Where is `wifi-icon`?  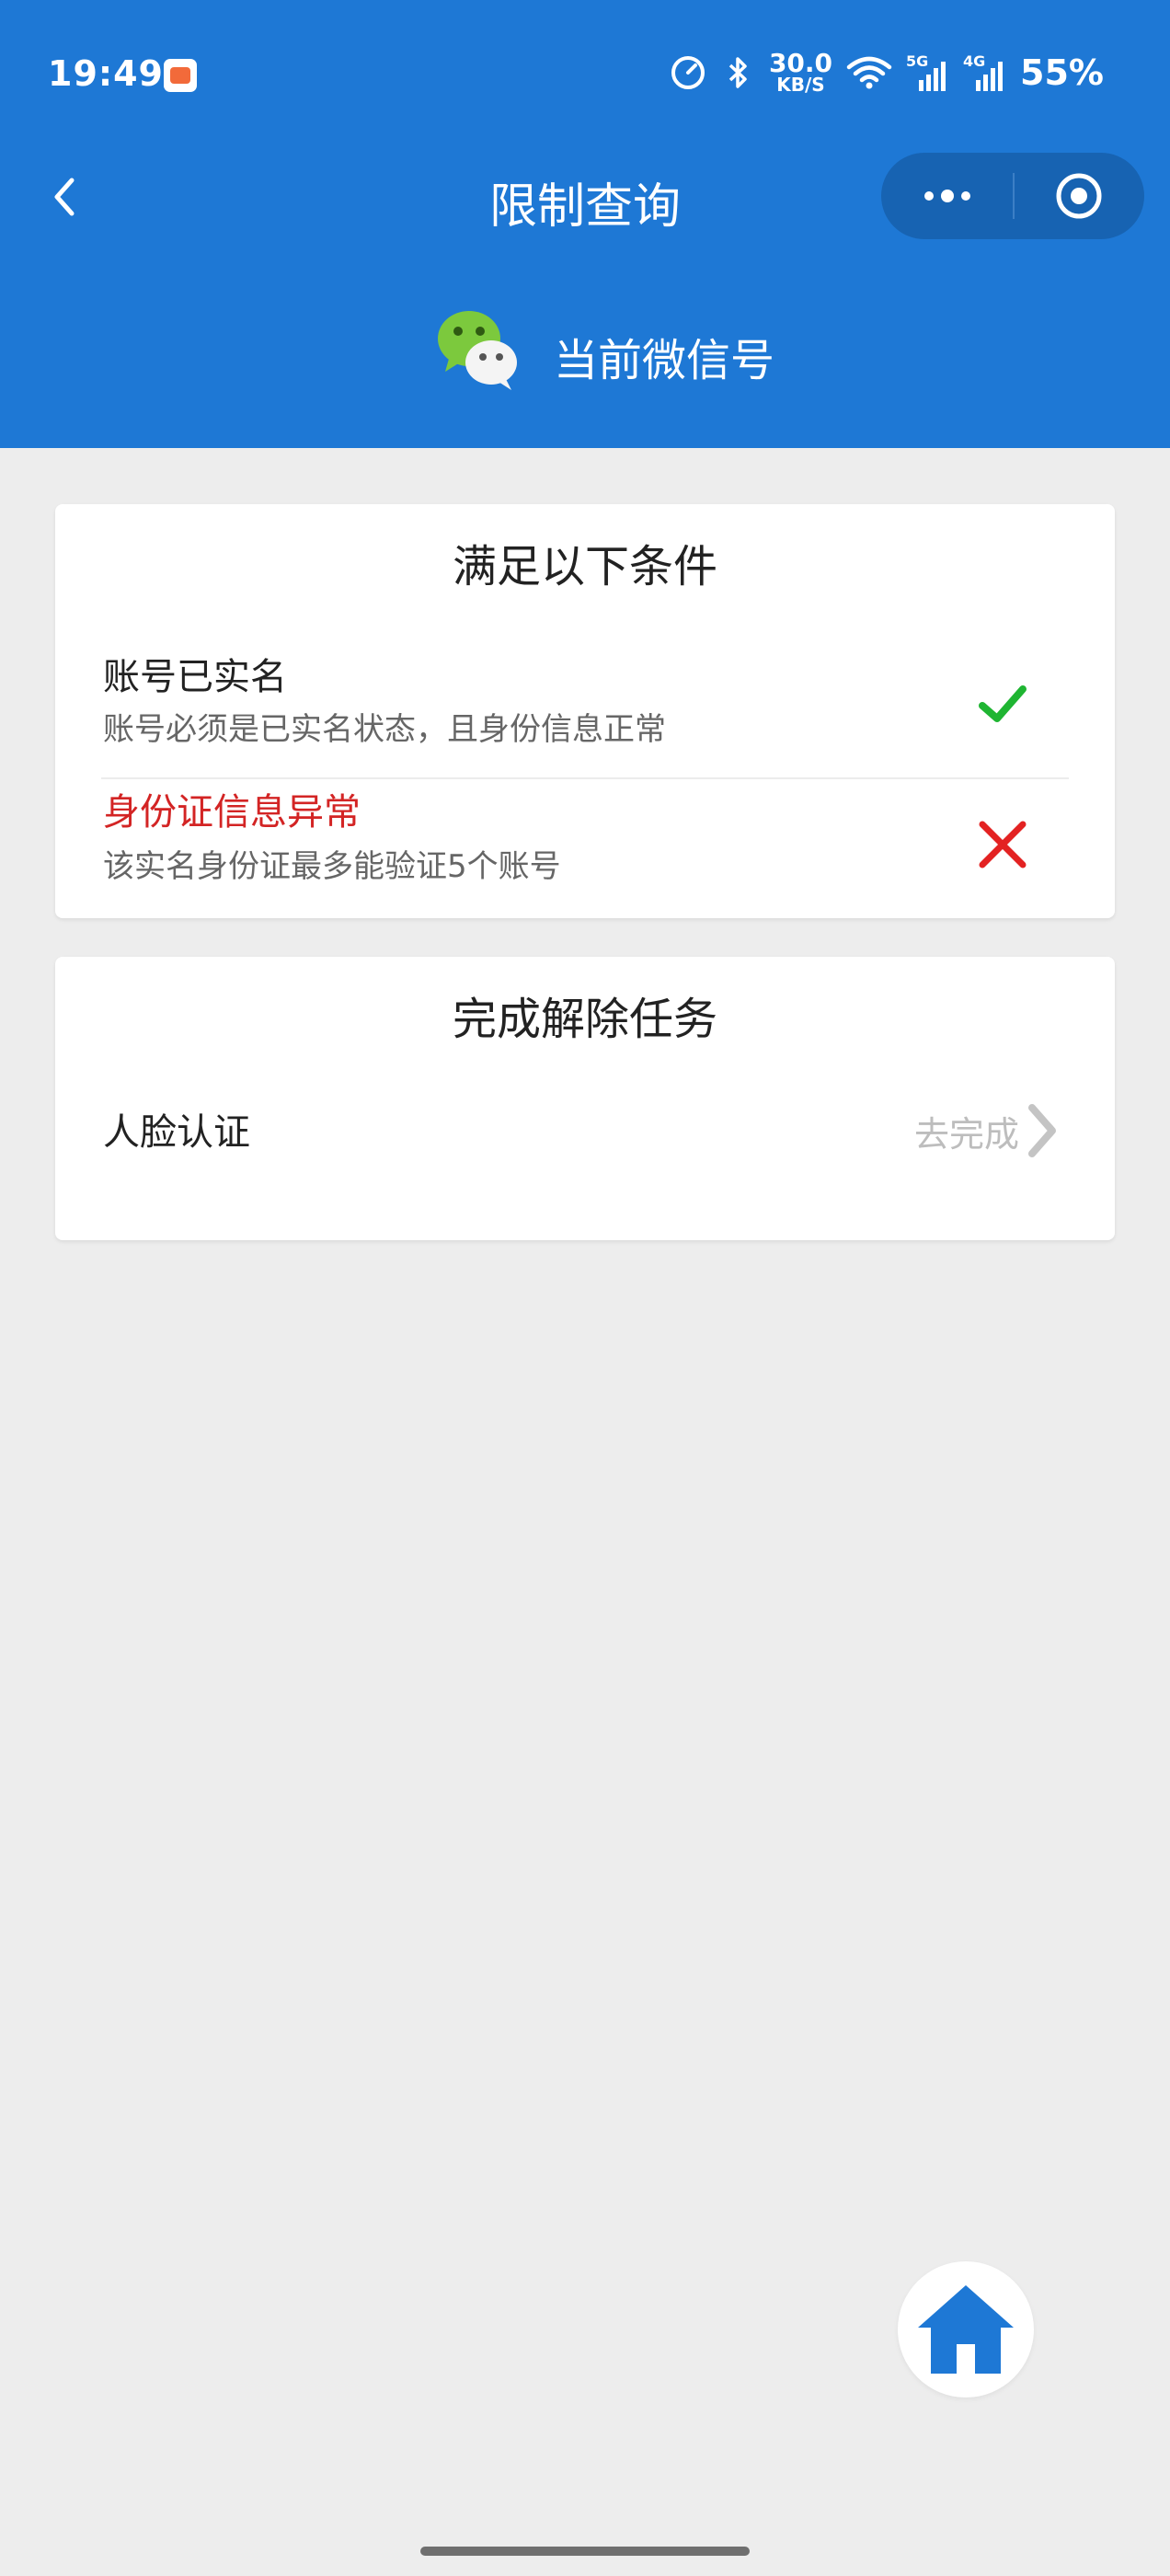
wifi-icon is located at coordinates (869, 72).